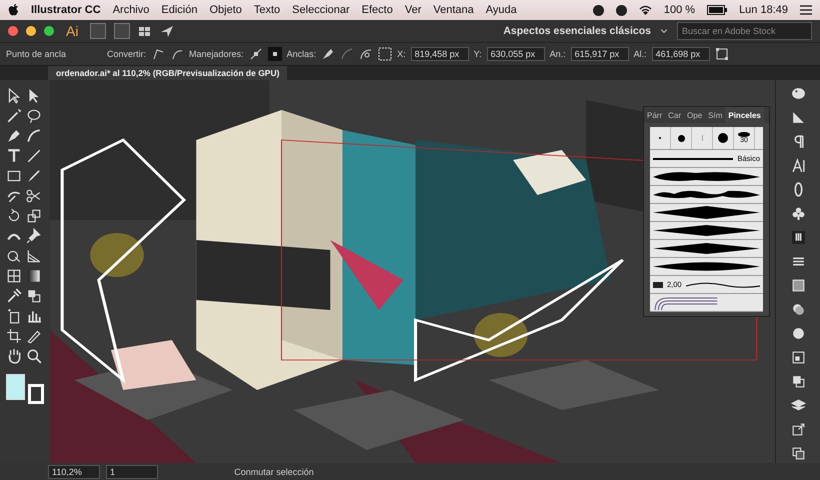  I want to click on menu-item: Archivo, so click(131, 10).